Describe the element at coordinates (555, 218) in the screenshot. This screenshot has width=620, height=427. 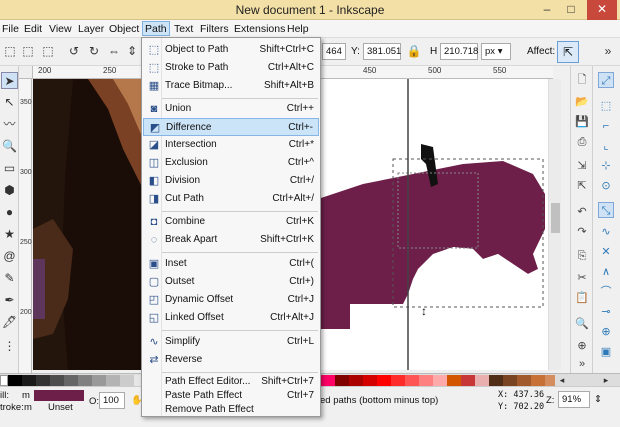
I see `scrollbar-thumb` at that location.